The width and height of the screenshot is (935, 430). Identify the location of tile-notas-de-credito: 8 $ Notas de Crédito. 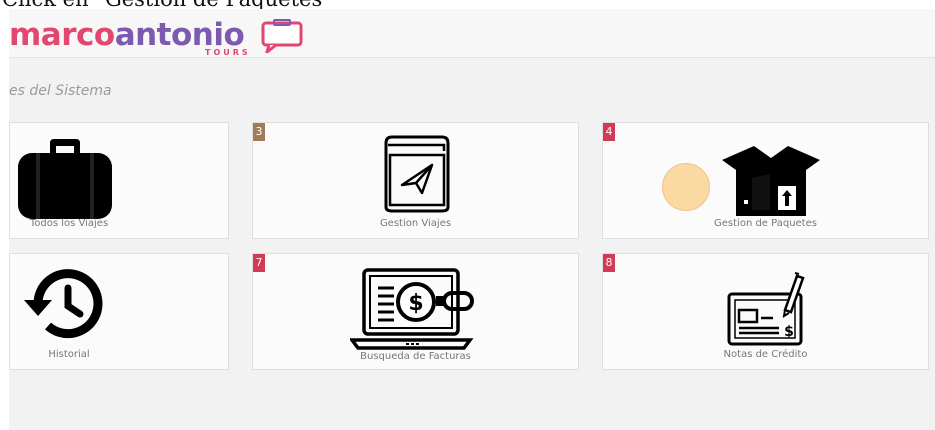
(765, 311).